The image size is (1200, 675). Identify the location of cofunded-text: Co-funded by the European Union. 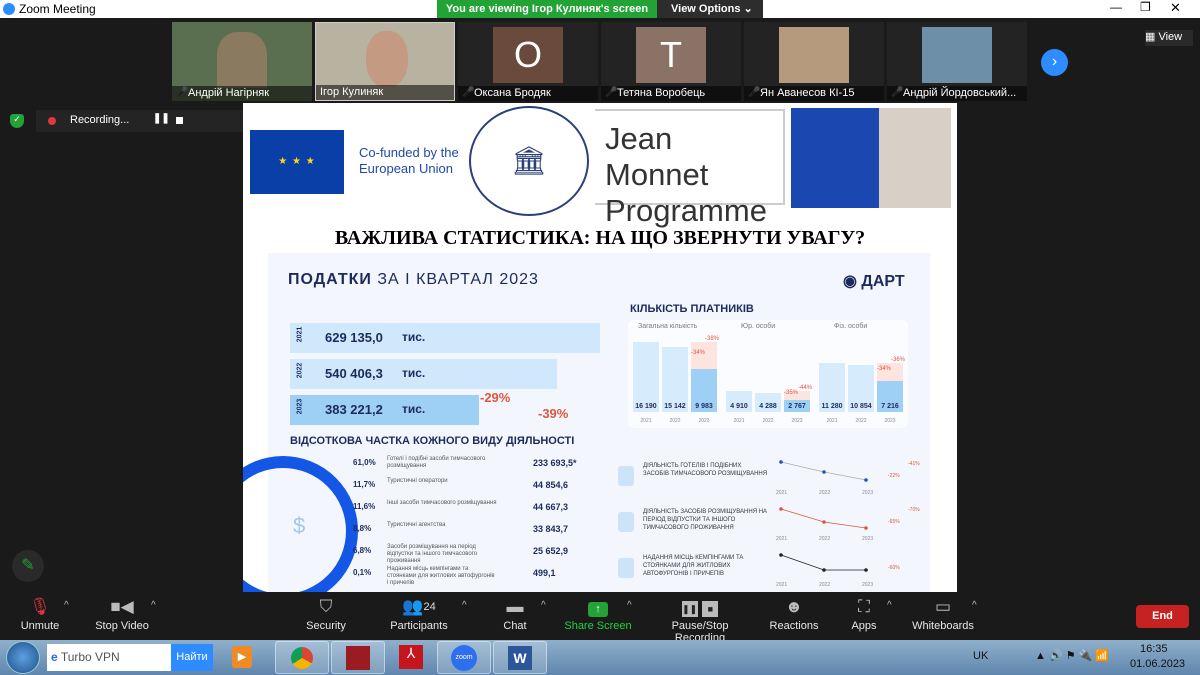
(409, 160).